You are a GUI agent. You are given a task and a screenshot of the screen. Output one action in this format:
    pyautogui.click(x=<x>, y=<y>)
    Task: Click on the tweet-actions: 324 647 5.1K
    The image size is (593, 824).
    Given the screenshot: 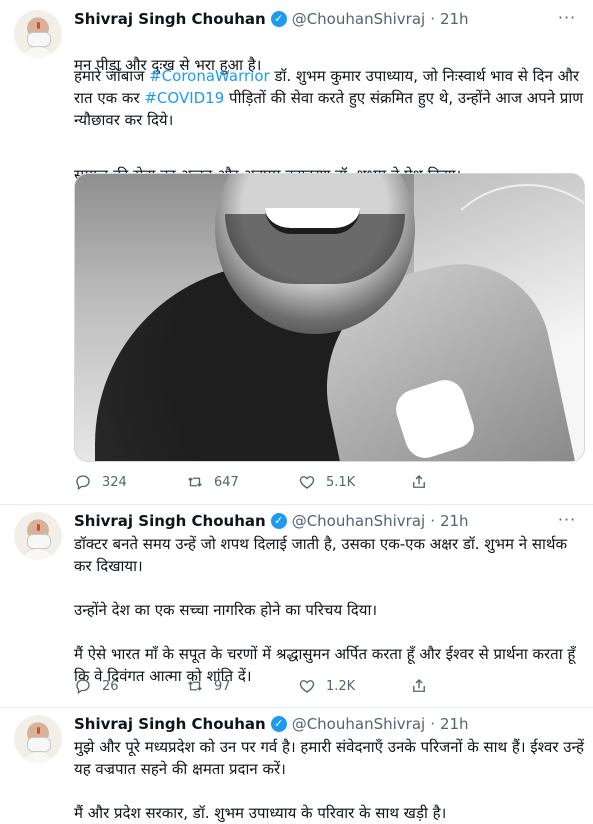 What is the action you would take?
    pyautogui.click(x=299, y=482)
    